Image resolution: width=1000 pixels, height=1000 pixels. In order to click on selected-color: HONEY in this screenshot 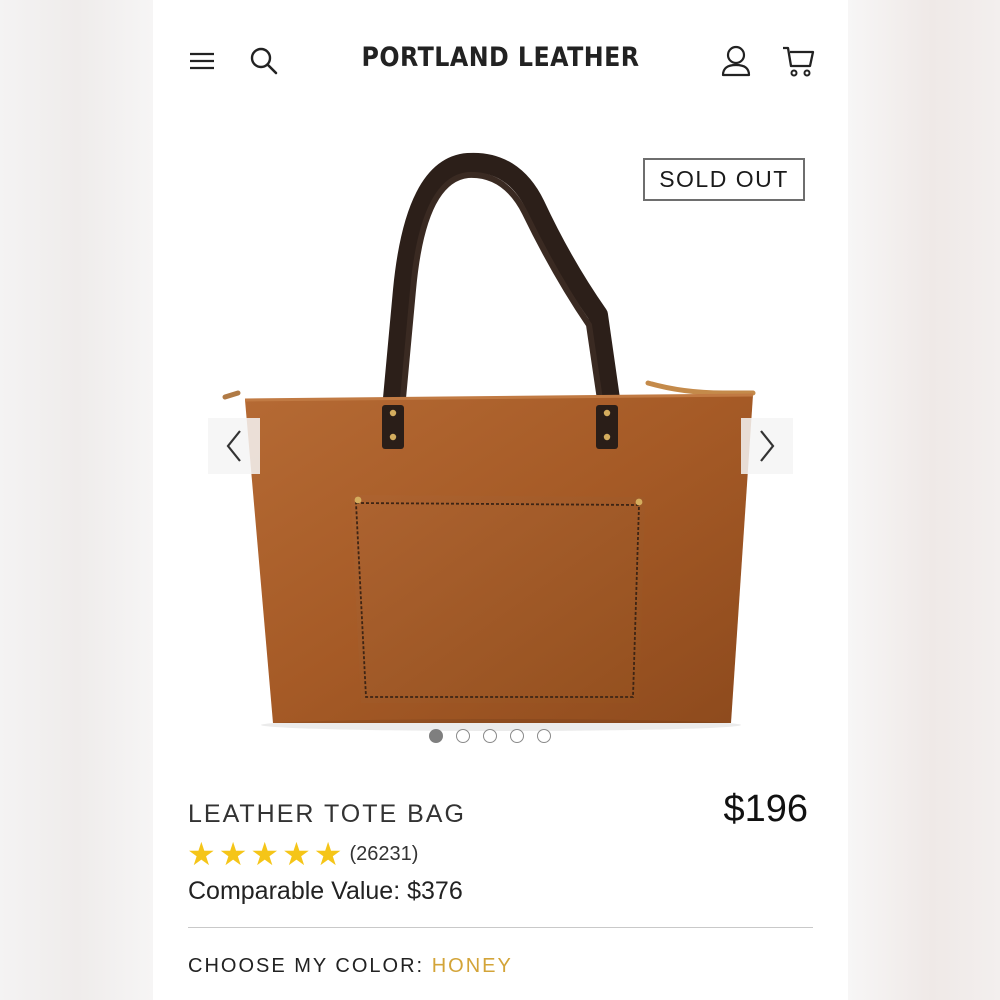, I will do `click(472, 966)`.